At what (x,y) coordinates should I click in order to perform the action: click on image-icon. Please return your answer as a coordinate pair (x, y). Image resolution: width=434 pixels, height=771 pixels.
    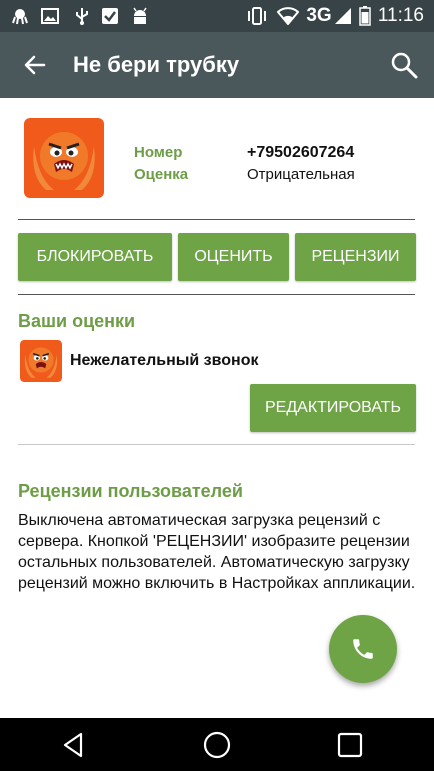
    Looking at the image, I should click on (50, 16).